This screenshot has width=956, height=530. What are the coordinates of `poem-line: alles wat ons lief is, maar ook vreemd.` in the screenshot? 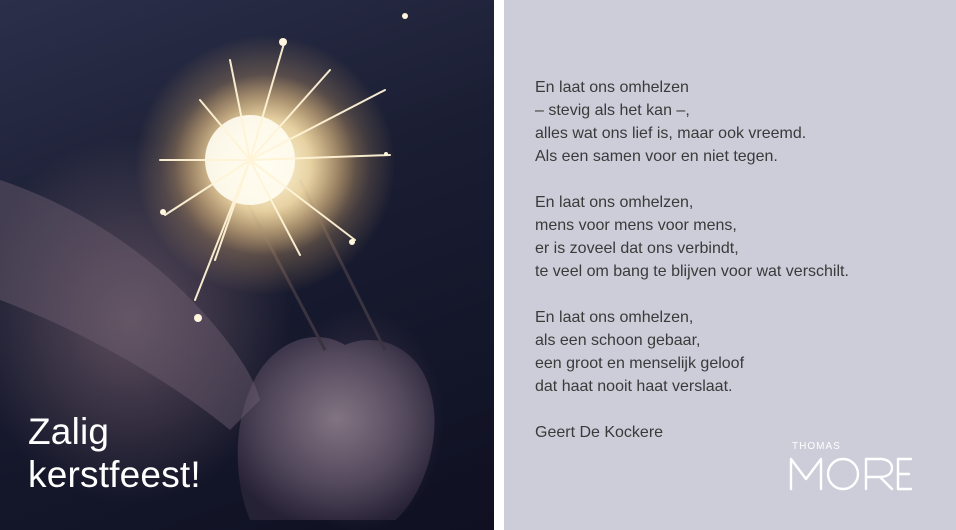 It's located at (671, 133).